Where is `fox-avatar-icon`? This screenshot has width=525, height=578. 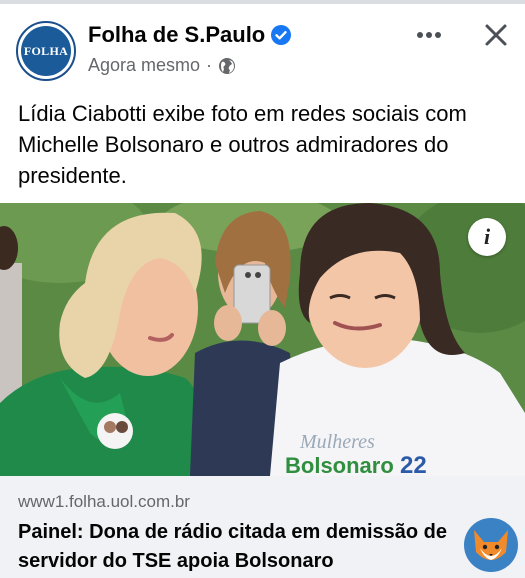 fox-avatar-icon is located at coordinates (491, 545).